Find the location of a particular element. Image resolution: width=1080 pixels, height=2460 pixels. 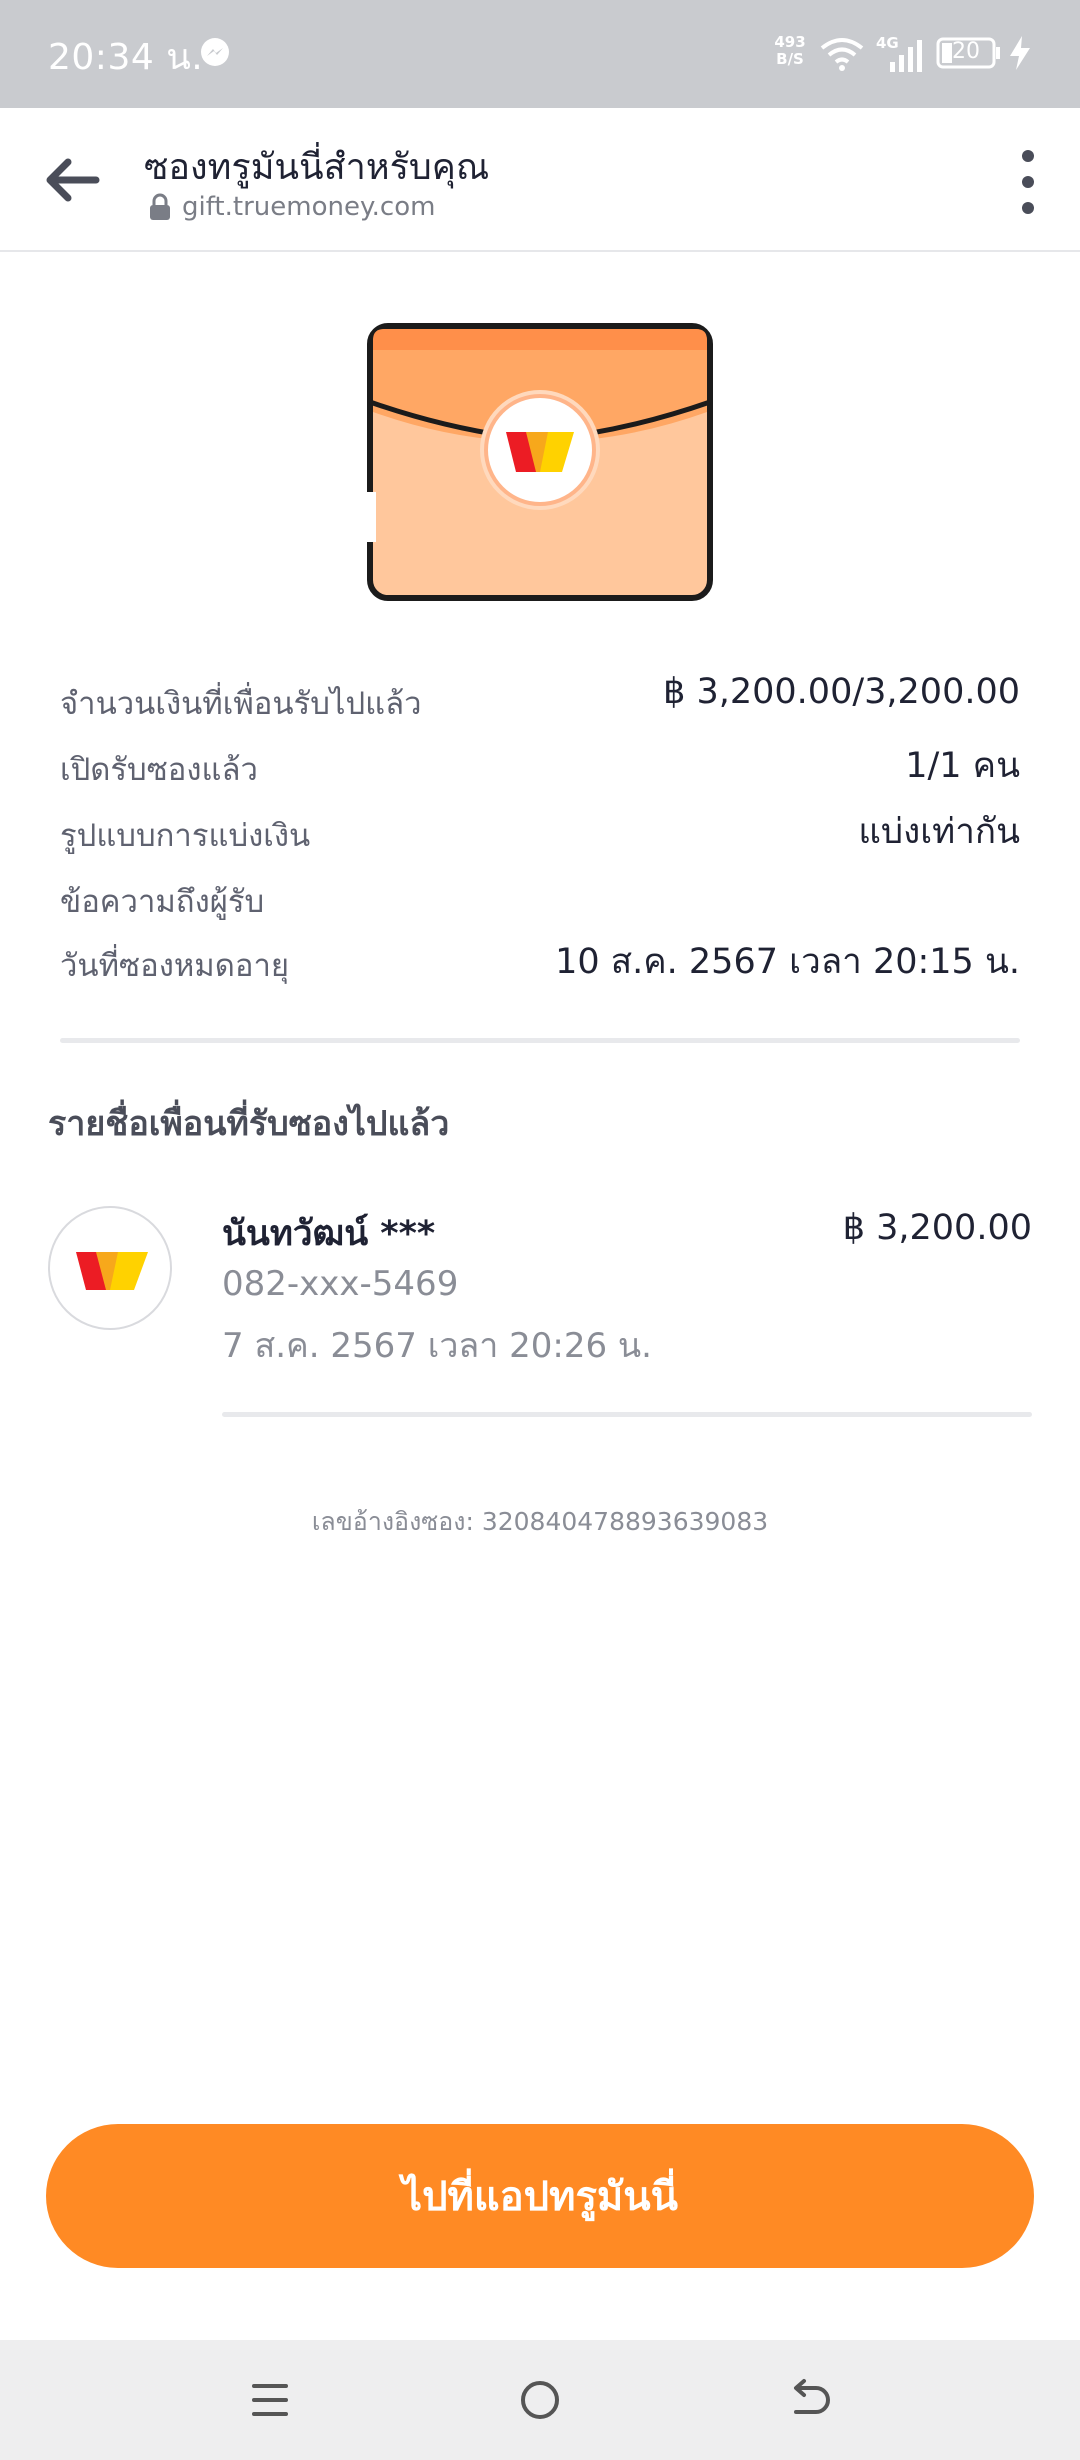

info-row-split-type: รูปแบบการแบ่งเงิน แบ่งเท่ากัน is located at coordinates (540, 833).